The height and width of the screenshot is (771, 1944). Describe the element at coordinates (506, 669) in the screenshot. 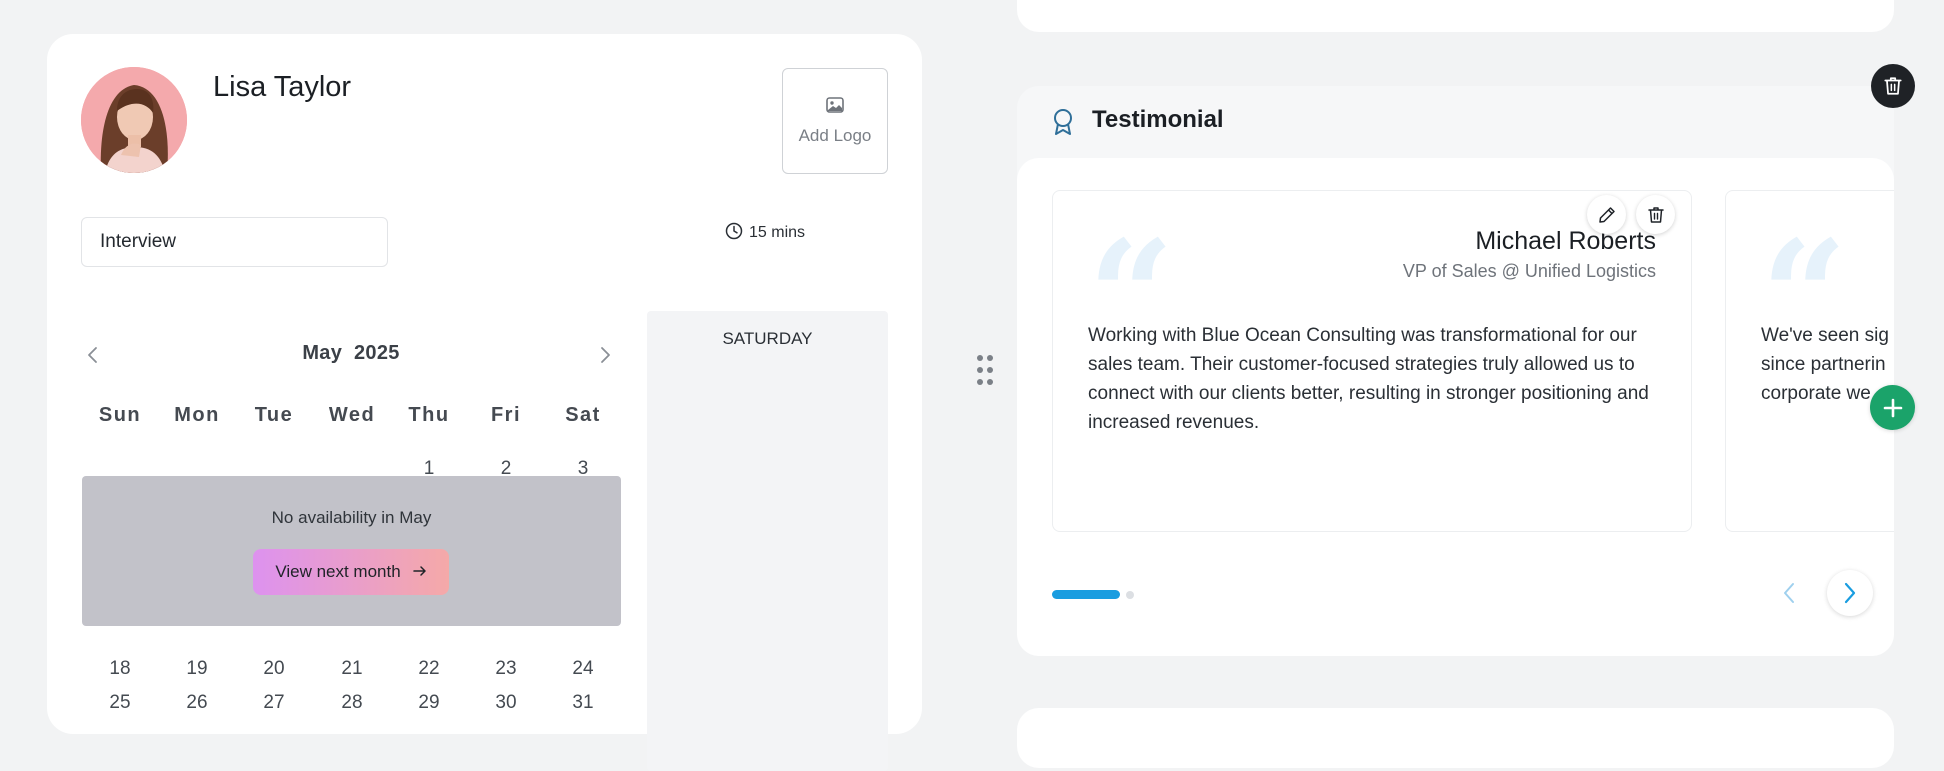

I see `calendar-day: 23` at that location.